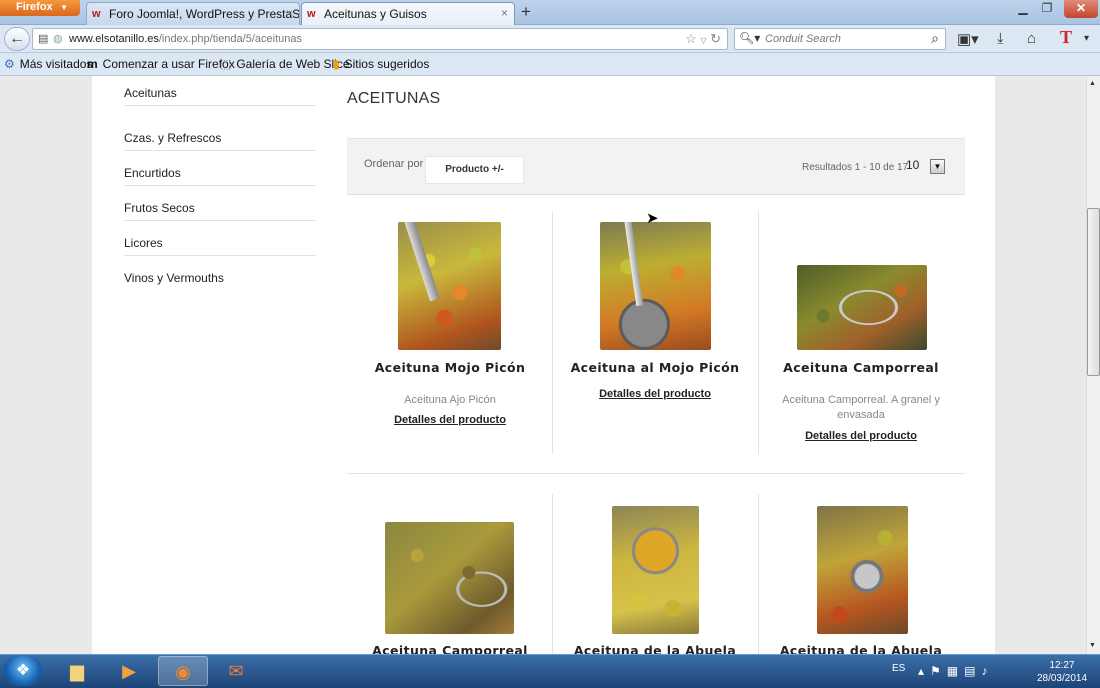 The image size is (1100, 688). Describe the element at coordinates (17, 39) in the screenshot. I see `back-arrow-icon: ←` at that location.